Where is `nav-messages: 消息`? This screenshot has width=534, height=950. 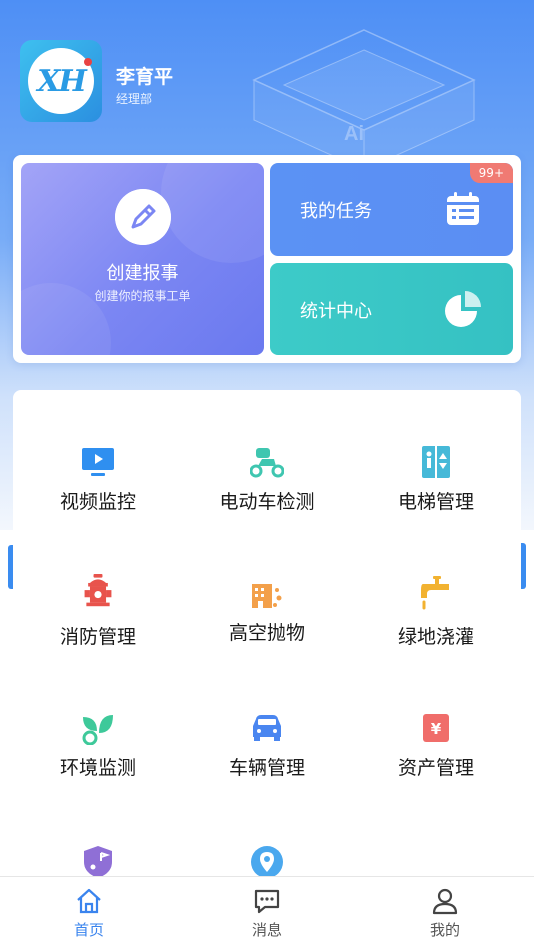 nav-messages: 消息 is located at coordinates (267, 913).